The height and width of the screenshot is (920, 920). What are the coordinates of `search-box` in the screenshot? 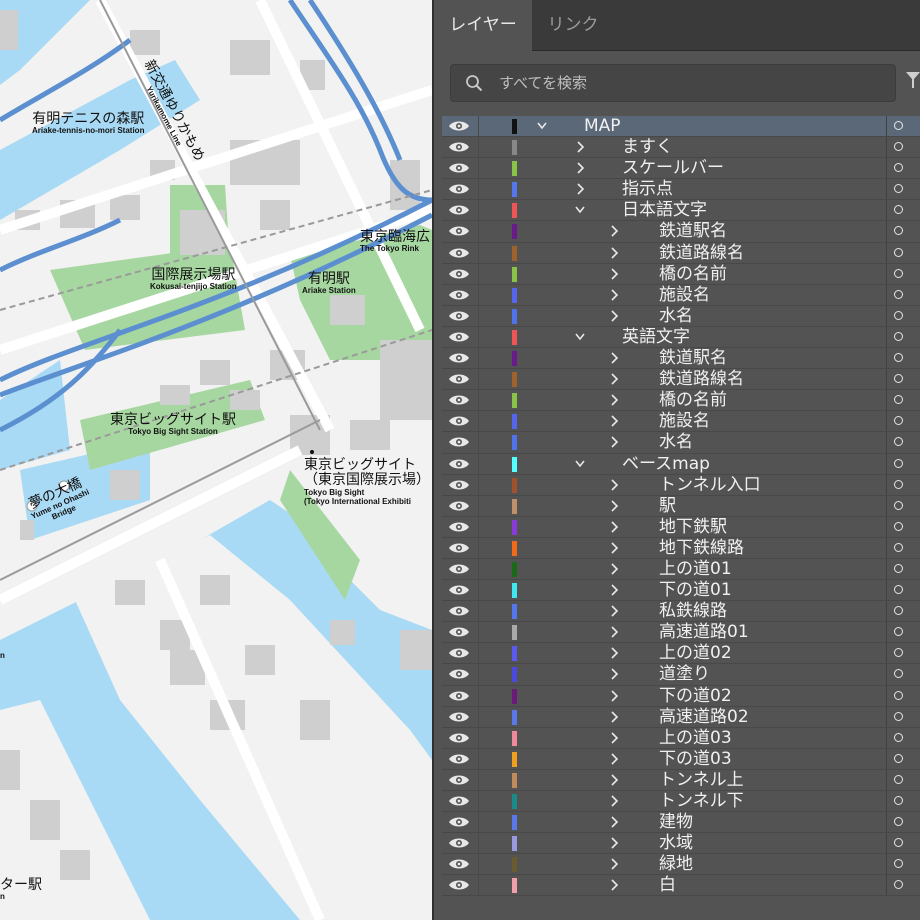 It's located at (673, 83).